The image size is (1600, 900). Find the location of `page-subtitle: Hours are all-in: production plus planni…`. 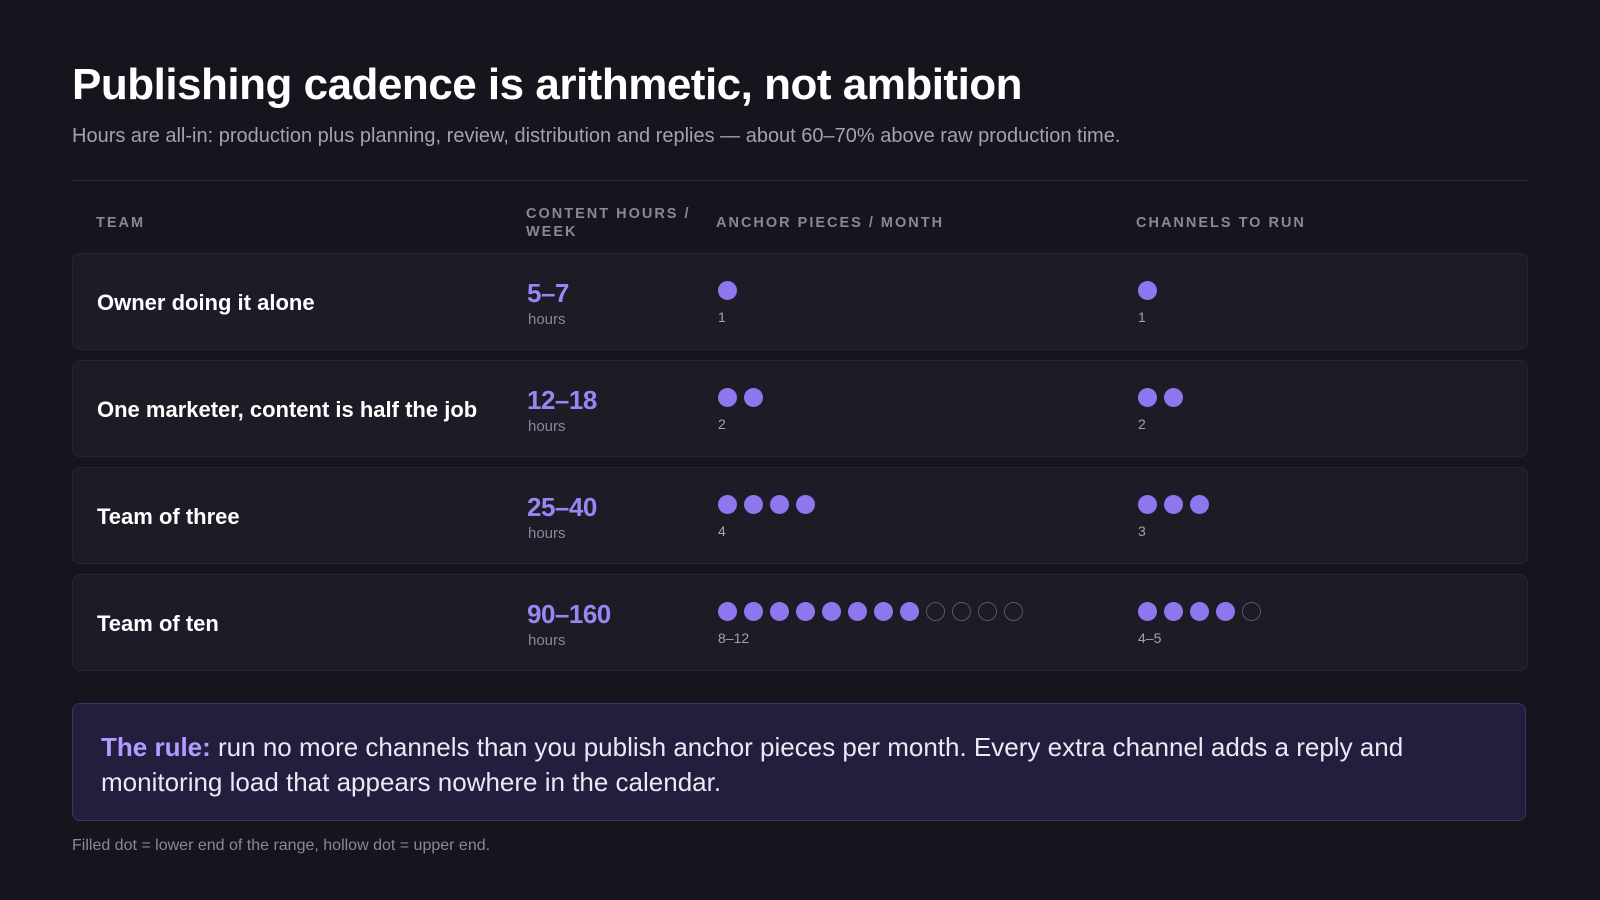

page-subtitle: Hours are all-in: production plus planni… is located at coordinates (596, 136).